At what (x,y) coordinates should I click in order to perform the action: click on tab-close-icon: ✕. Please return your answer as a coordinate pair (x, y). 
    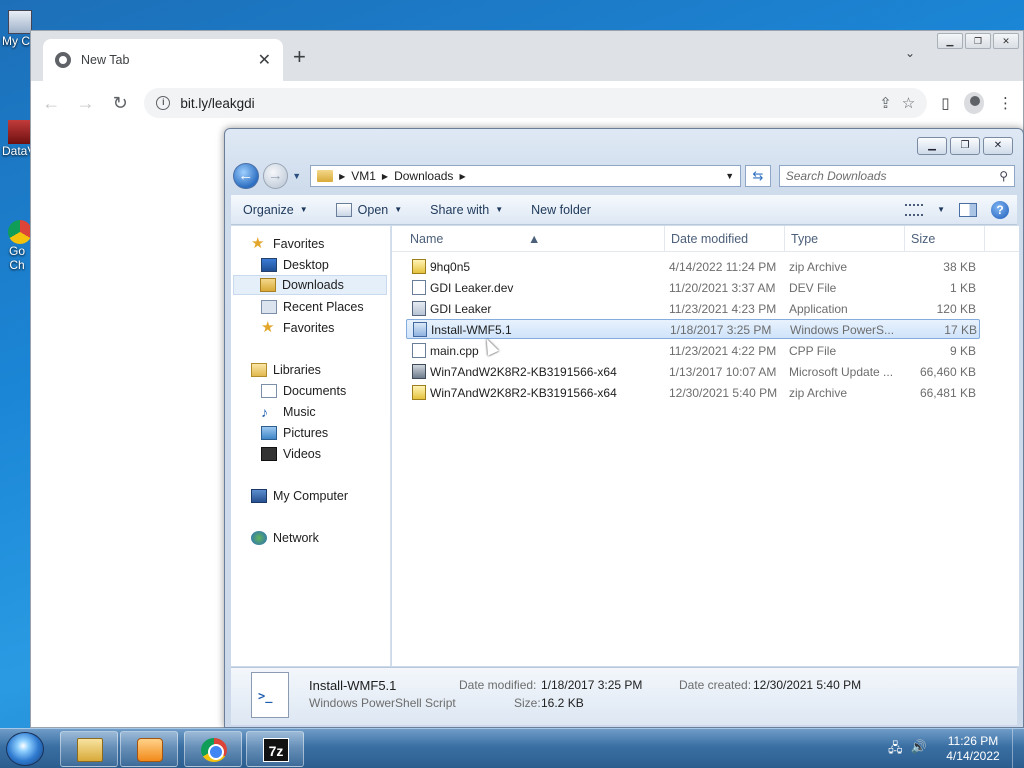
    Looking at the image, I should click on (264, 60).